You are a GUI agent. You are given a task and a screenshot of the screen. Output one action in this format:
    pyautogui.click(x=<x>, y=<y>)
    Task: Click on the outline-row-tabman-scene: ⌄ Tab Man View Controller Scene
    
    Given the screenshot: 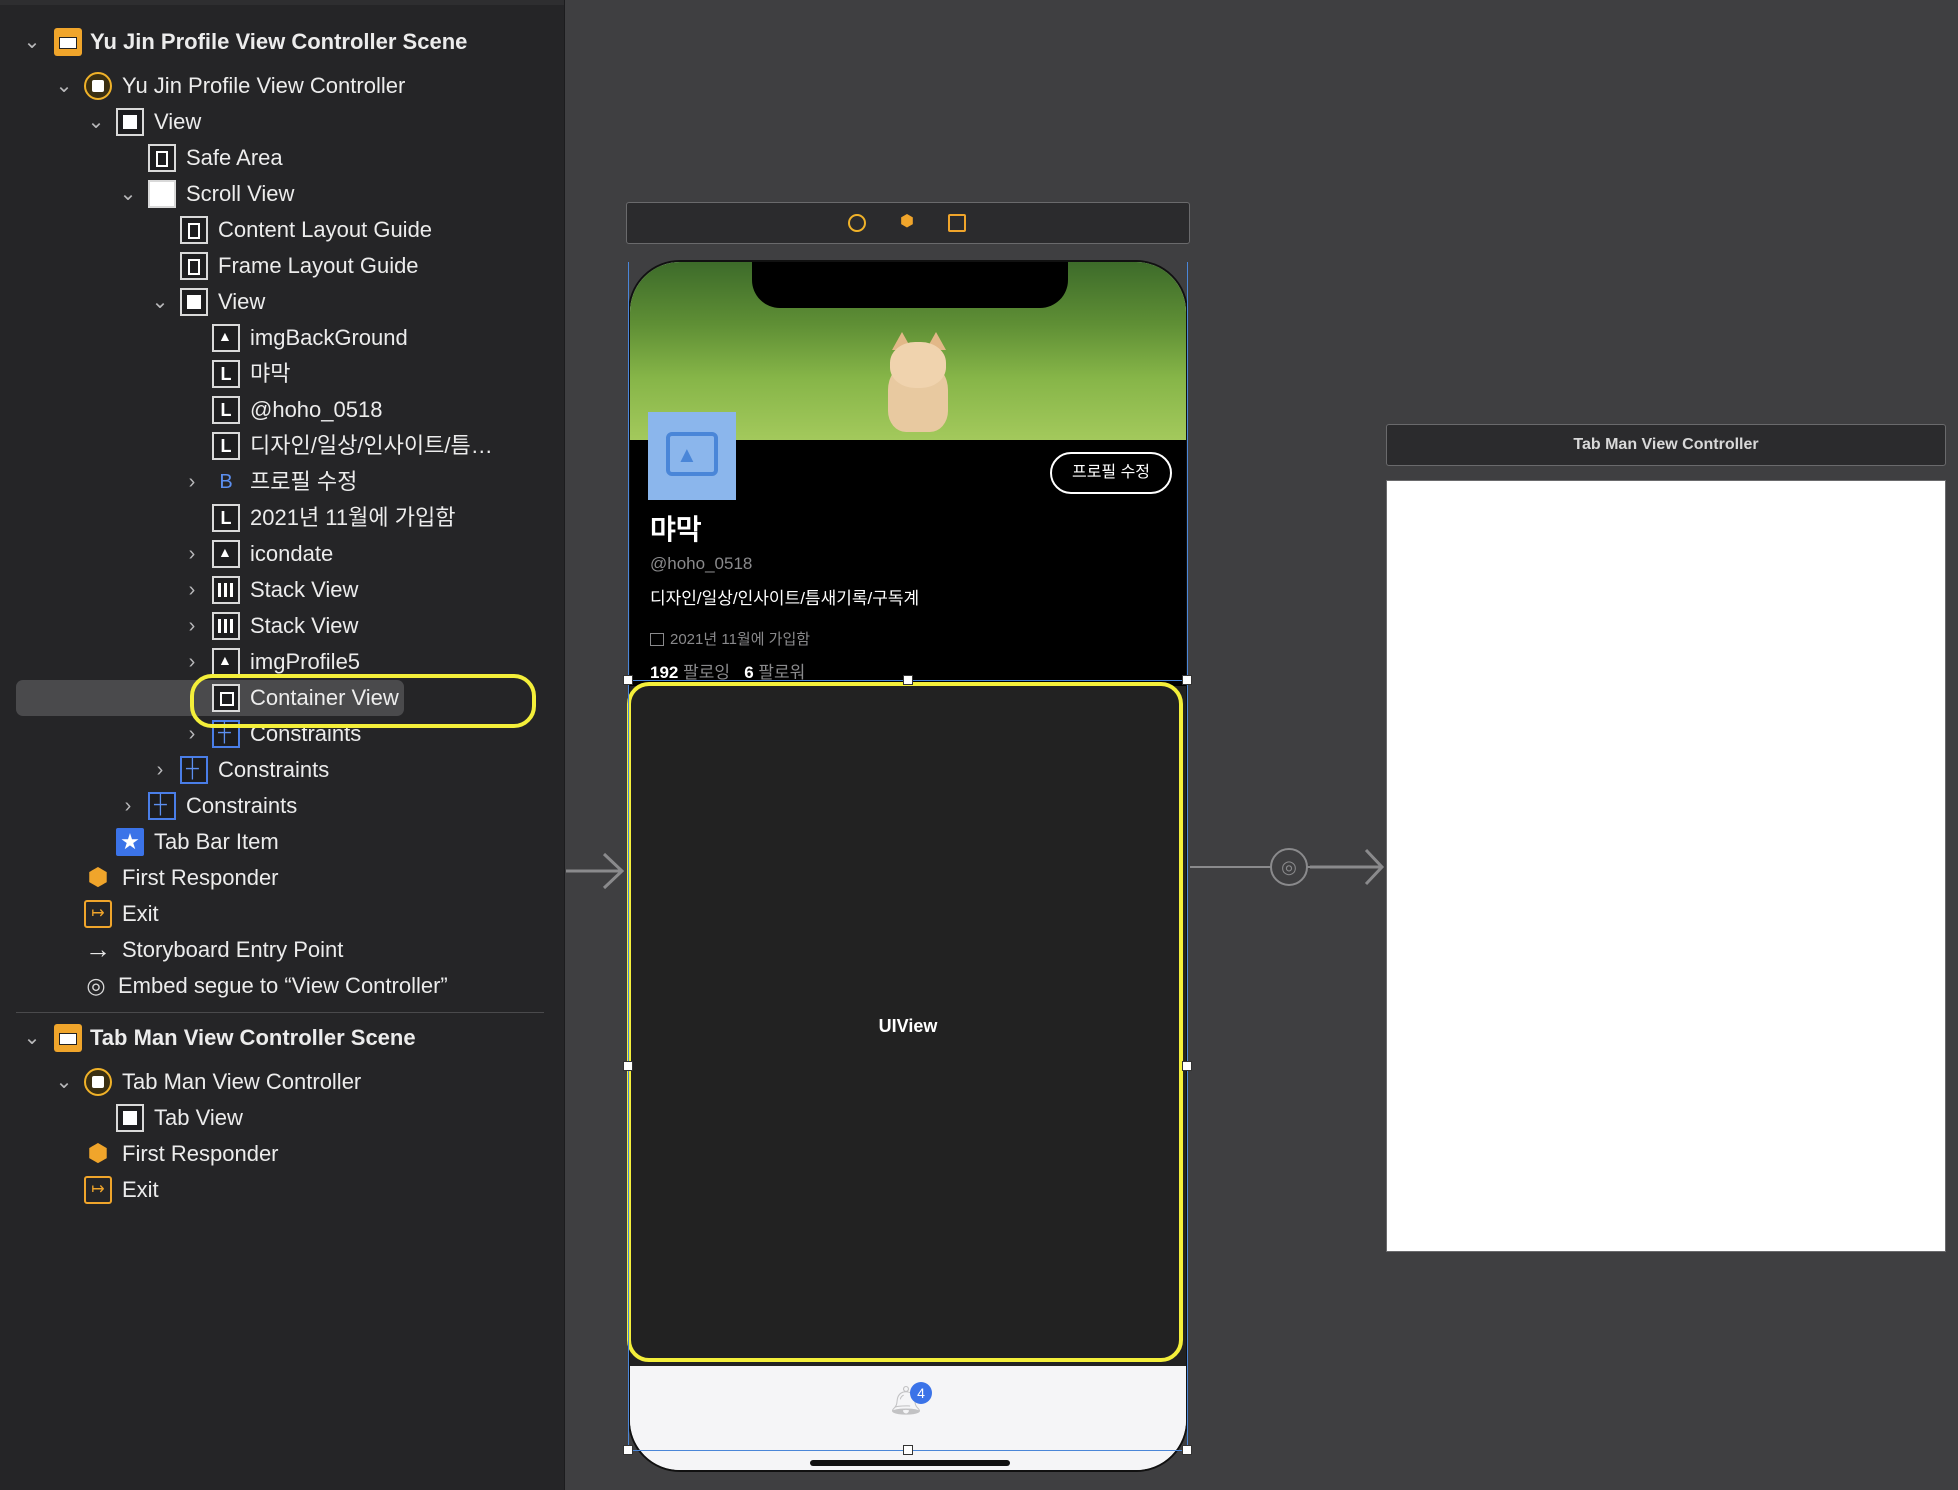 What is the action you would take?
    pyautogui.click(x=282, y=1038)
    